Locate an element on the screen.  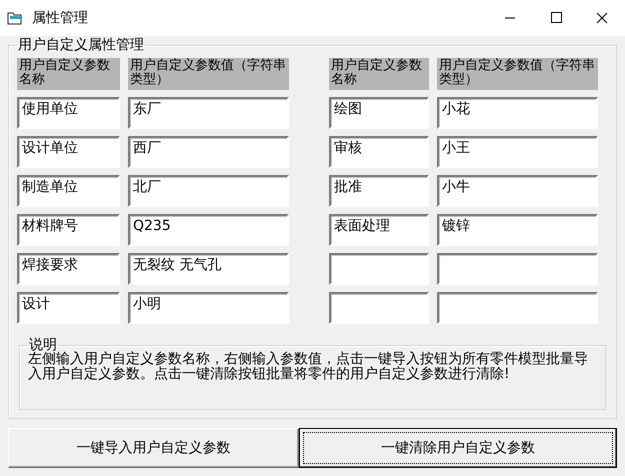
window-icon is located at coordinates (15, 18).